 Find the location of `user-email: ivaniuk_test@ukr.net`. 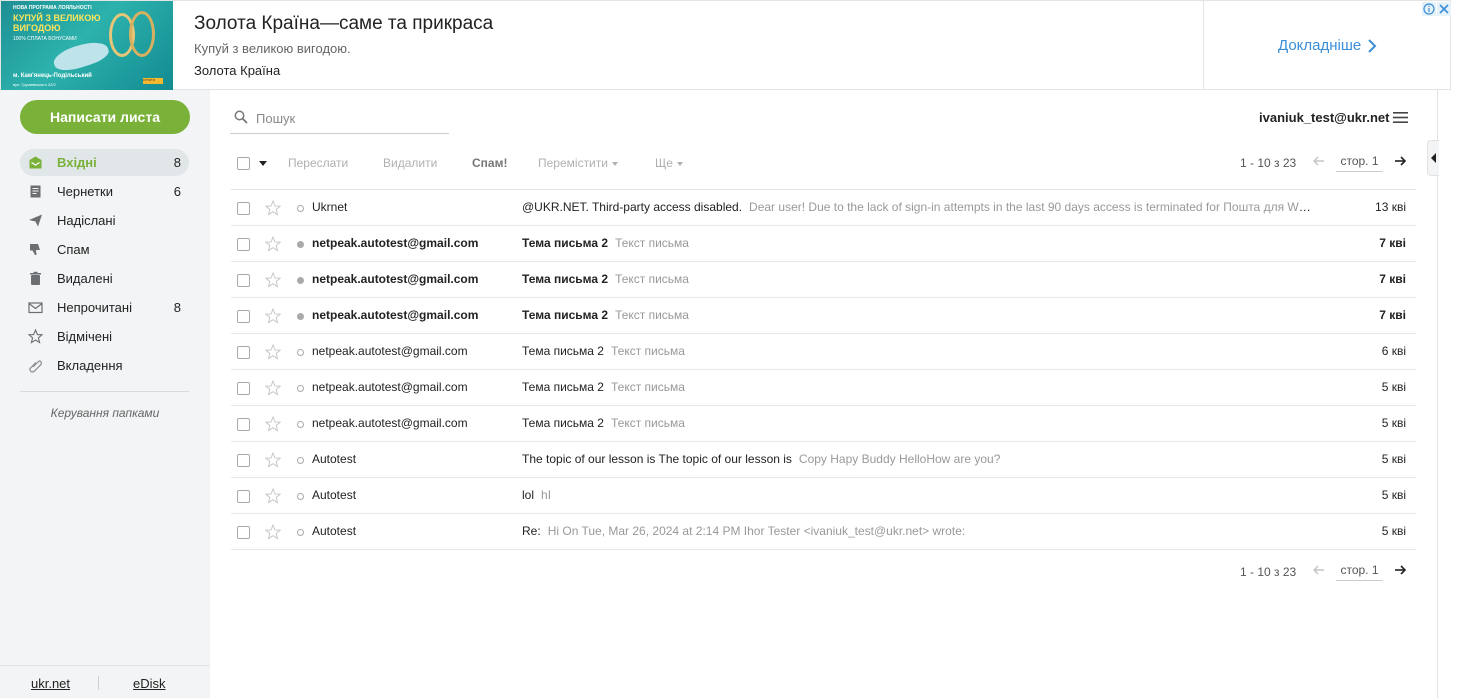

user-email: ivaniuk_test@ukr.net is located at coordinates (1324, 117).